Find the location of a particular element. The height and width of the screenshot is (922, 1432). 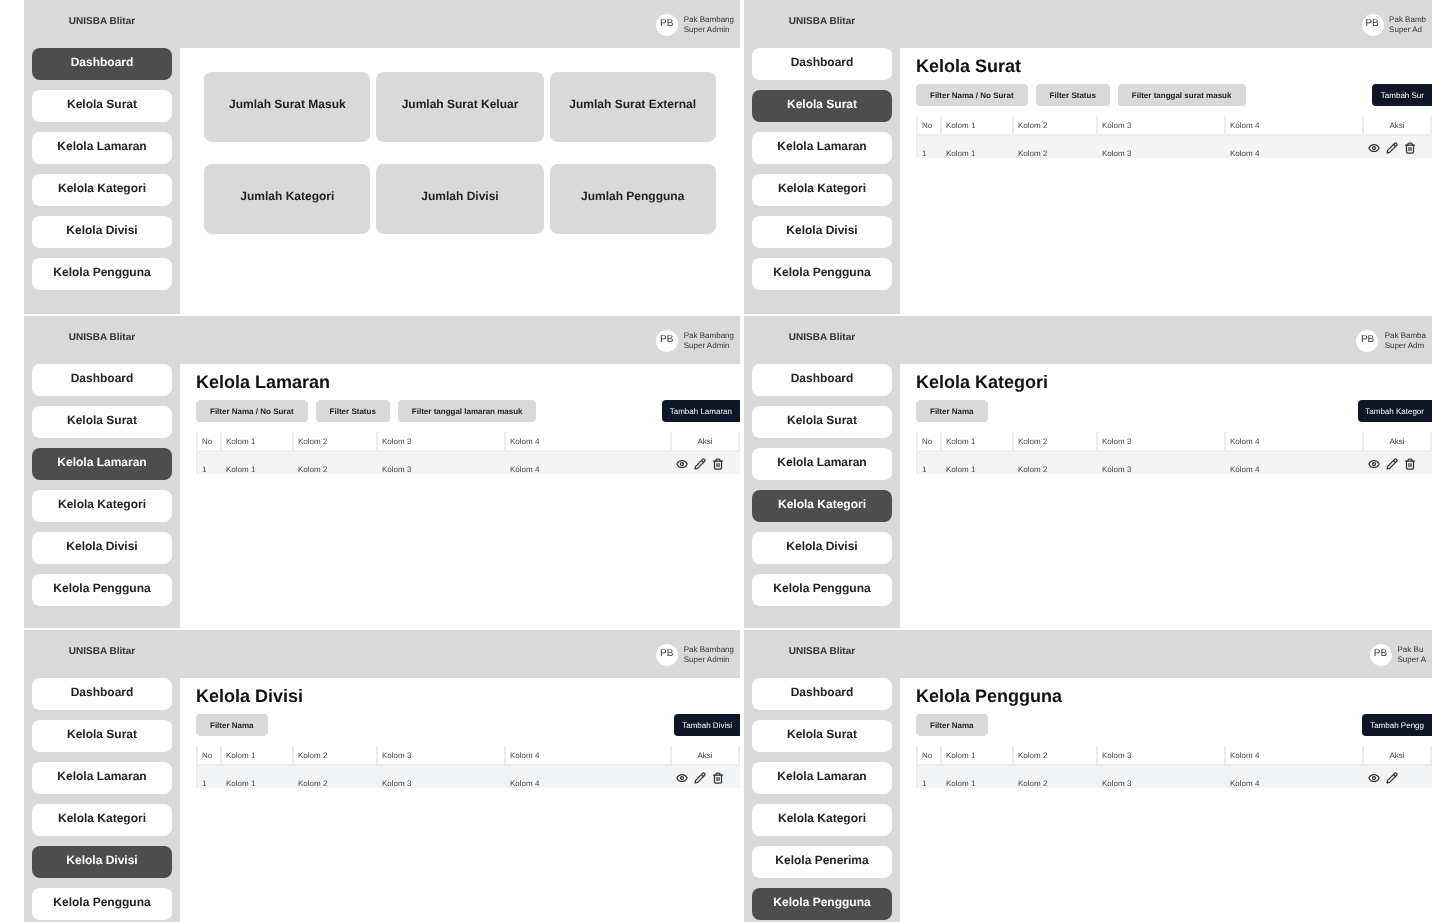

page-title: Kelola Pengguna is located at coordinates (989, 697).